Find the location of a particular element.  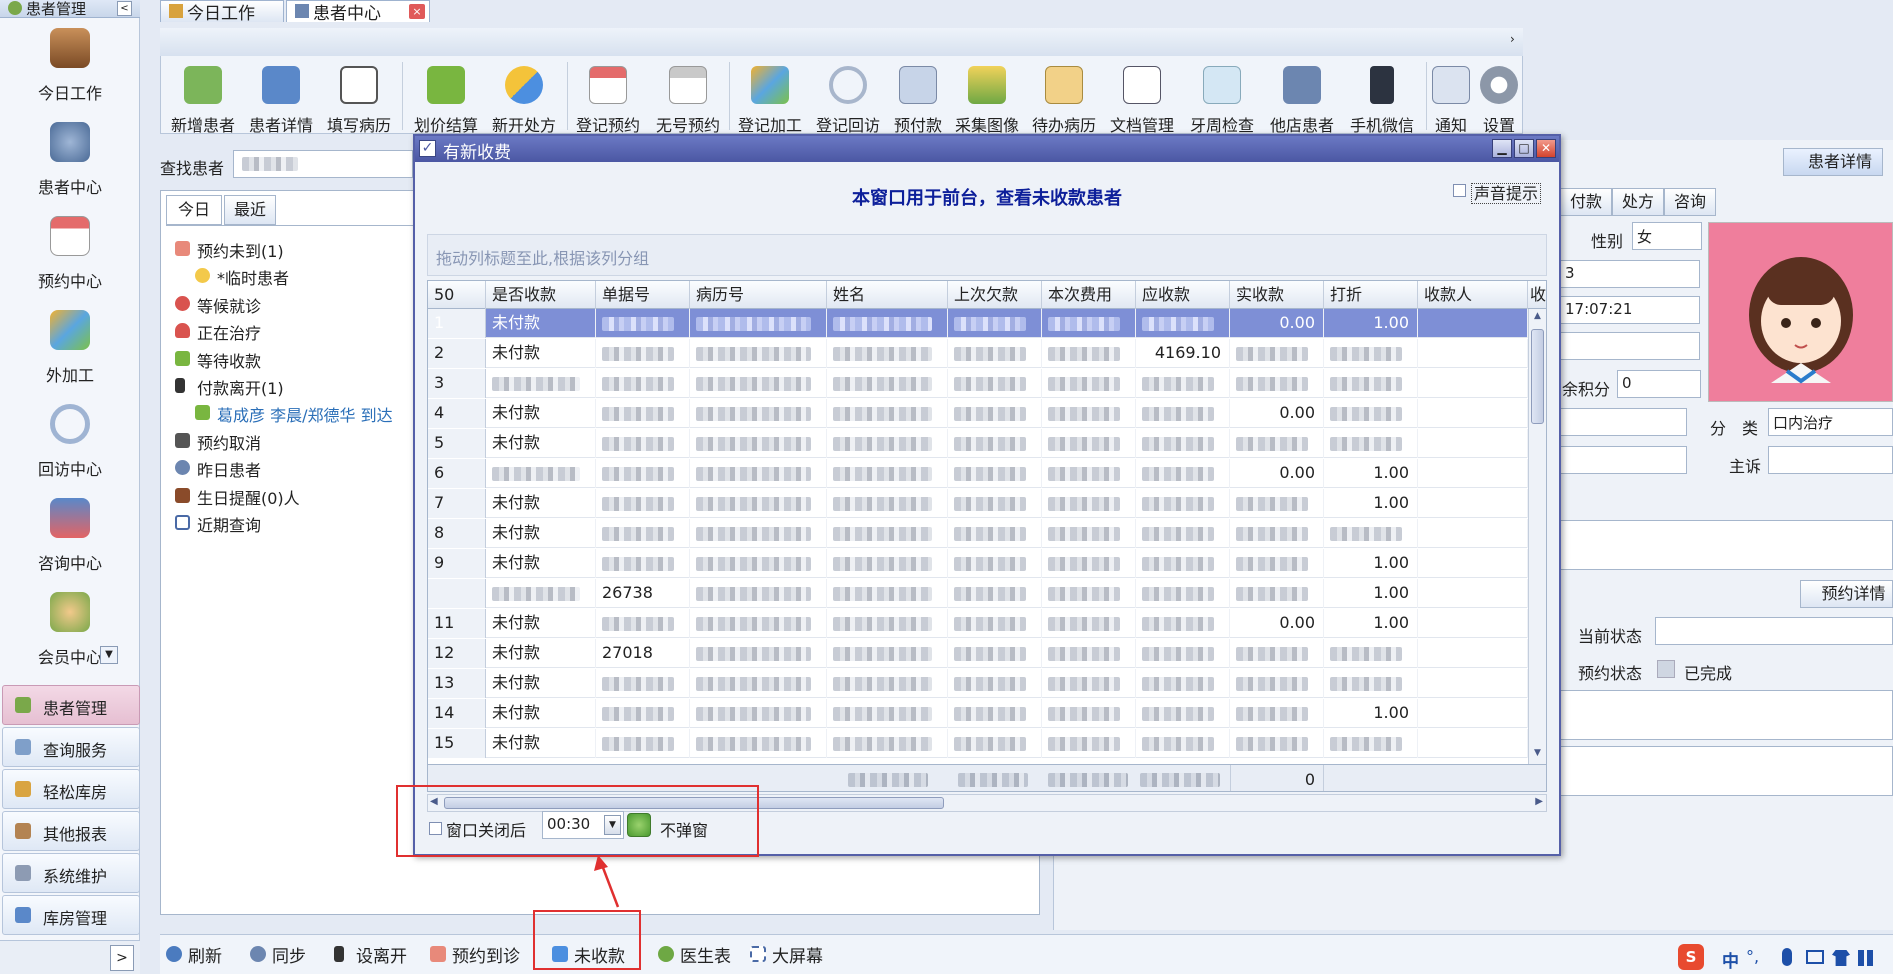

close-tab-icon: × is located at coordinates (417, 11).